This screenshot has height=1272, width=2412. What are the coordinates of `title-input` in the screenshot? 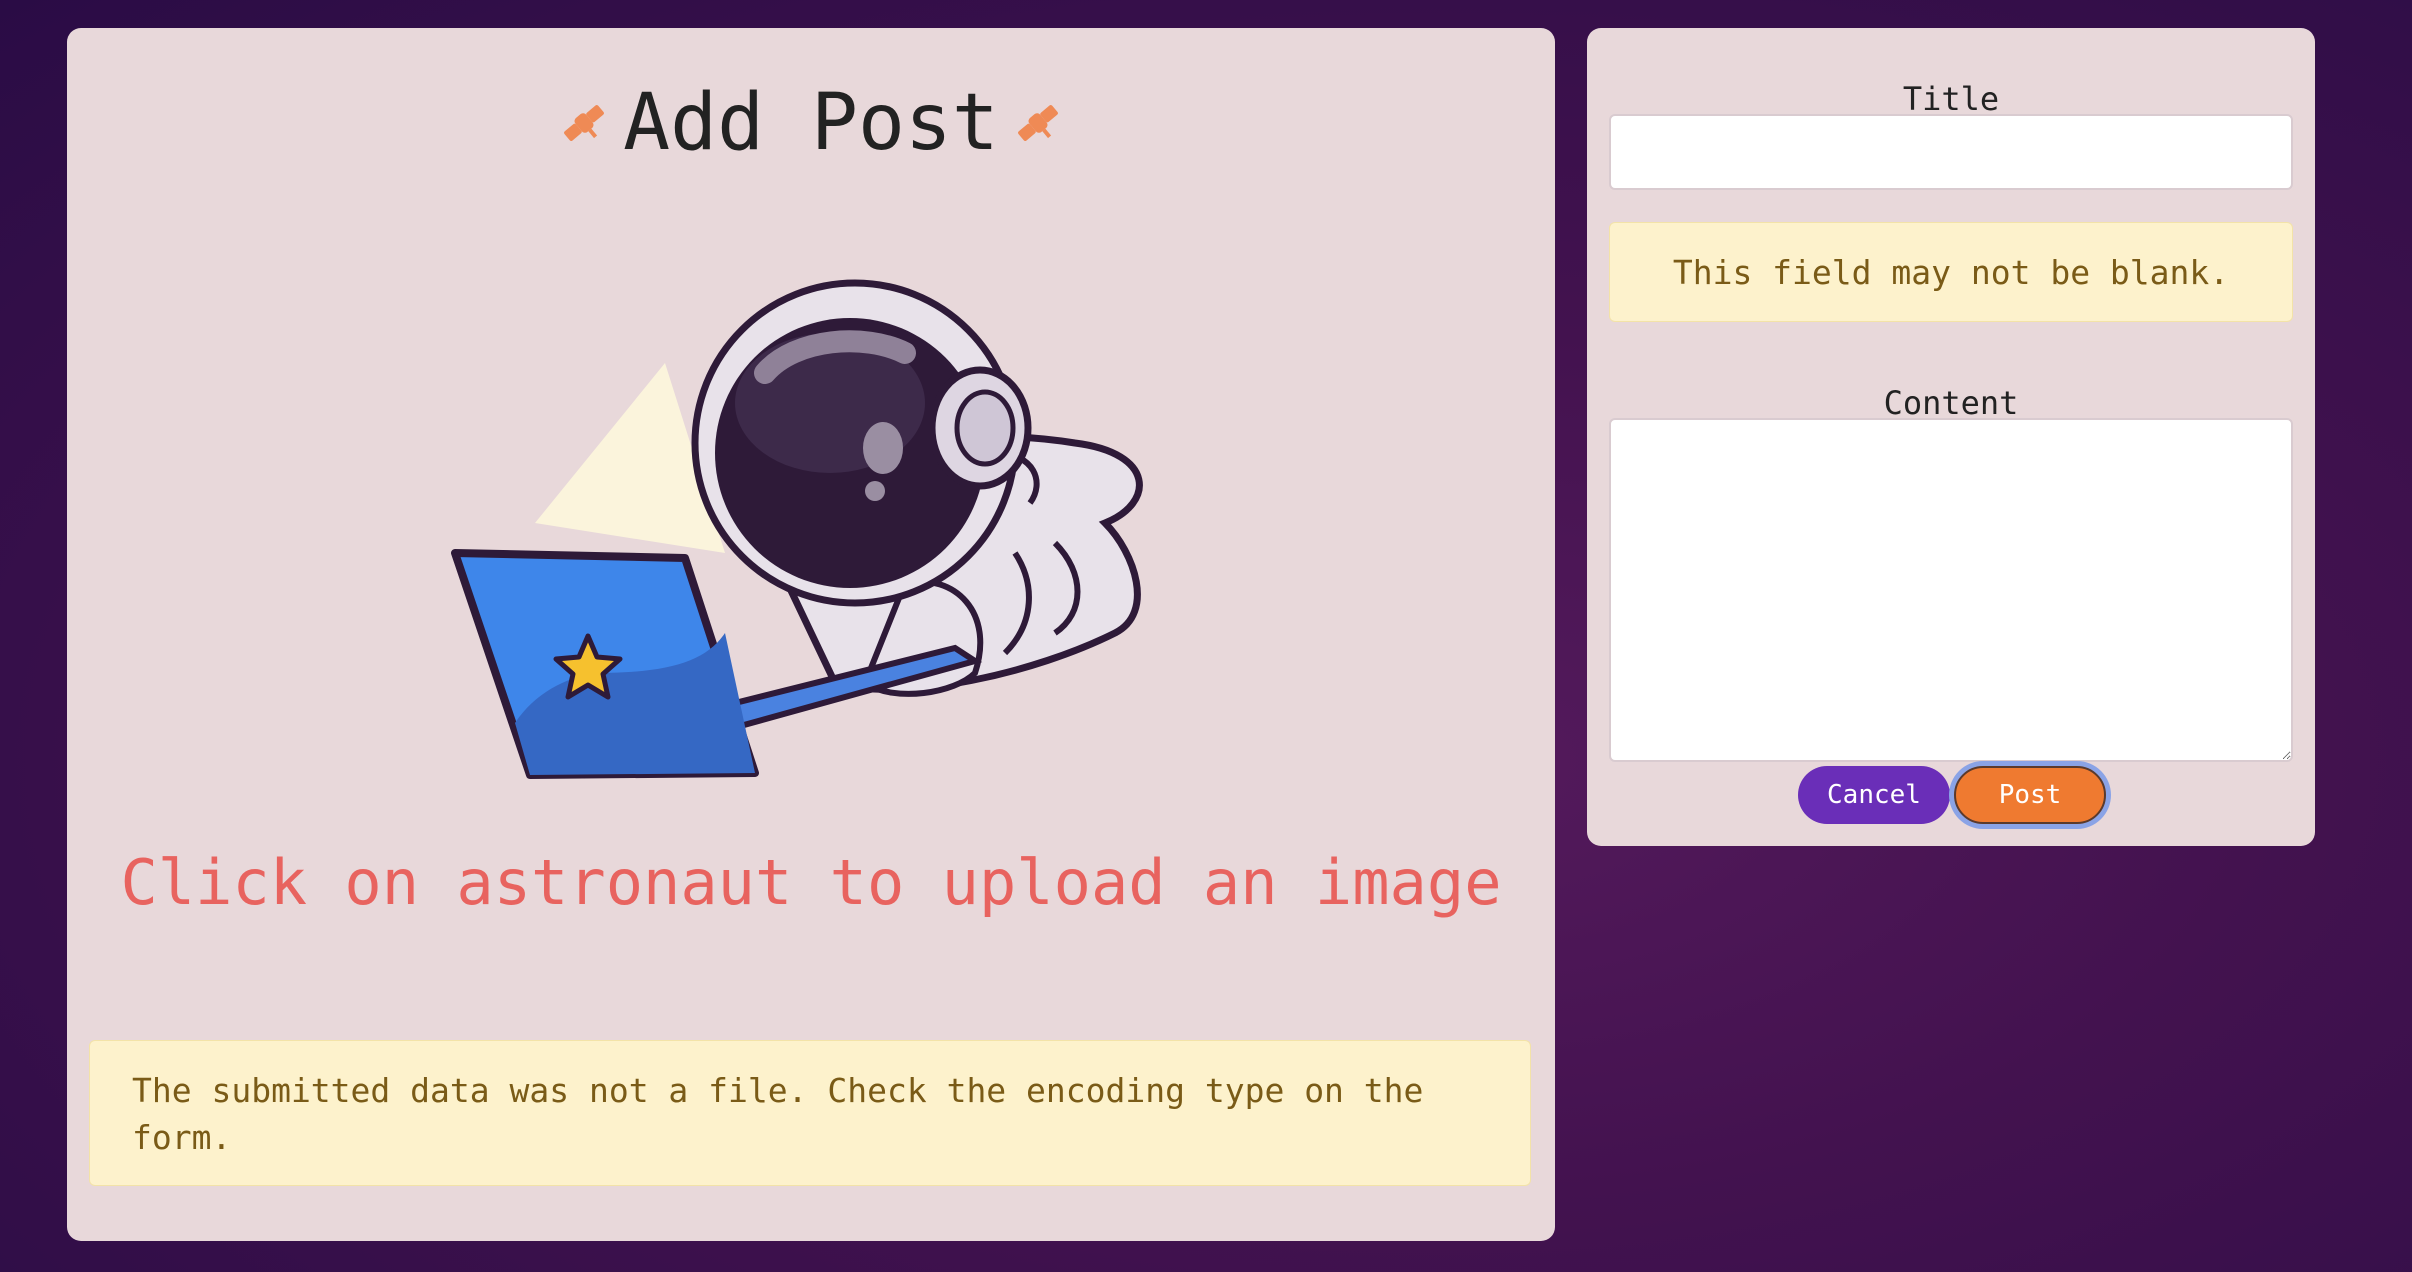 It's located at (1951, 152).